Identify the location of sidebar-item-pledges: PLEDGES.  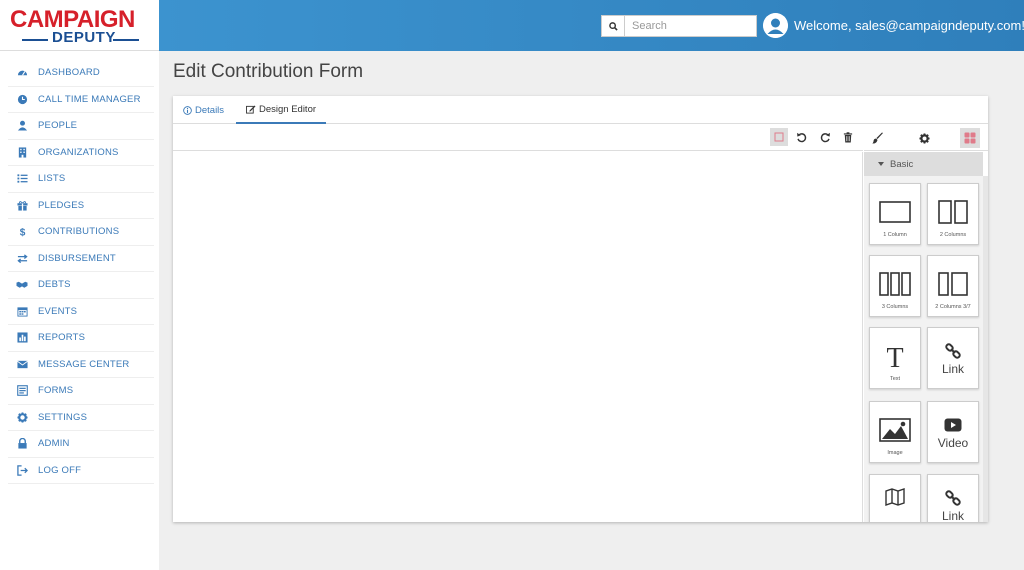
(81, 206).